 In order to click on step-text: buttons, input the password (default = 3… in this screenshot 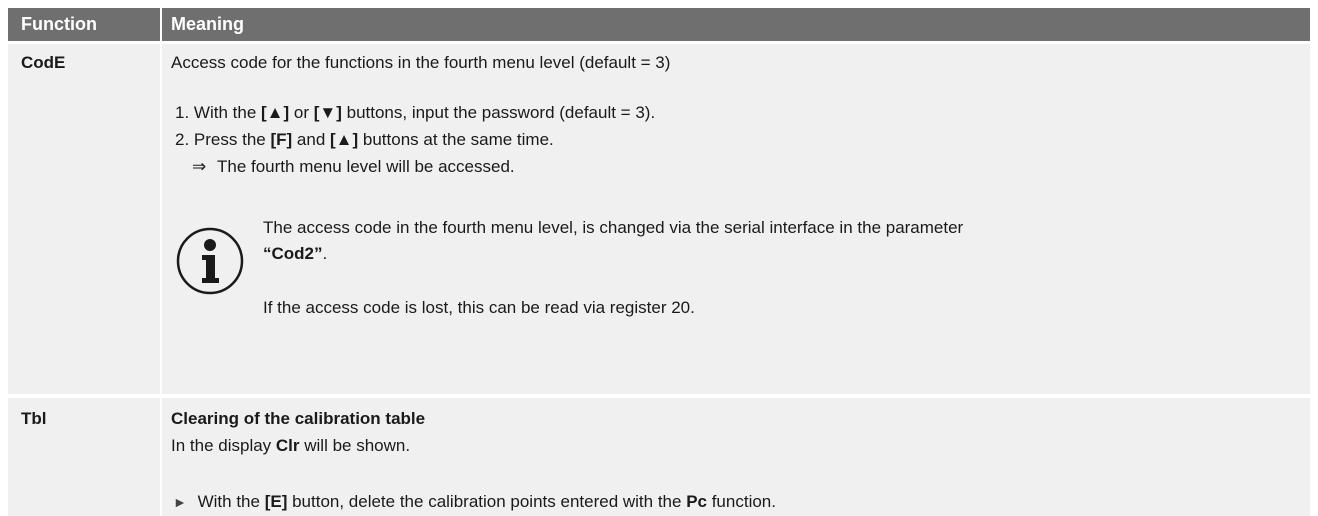, I will do `click(498, 112)`.